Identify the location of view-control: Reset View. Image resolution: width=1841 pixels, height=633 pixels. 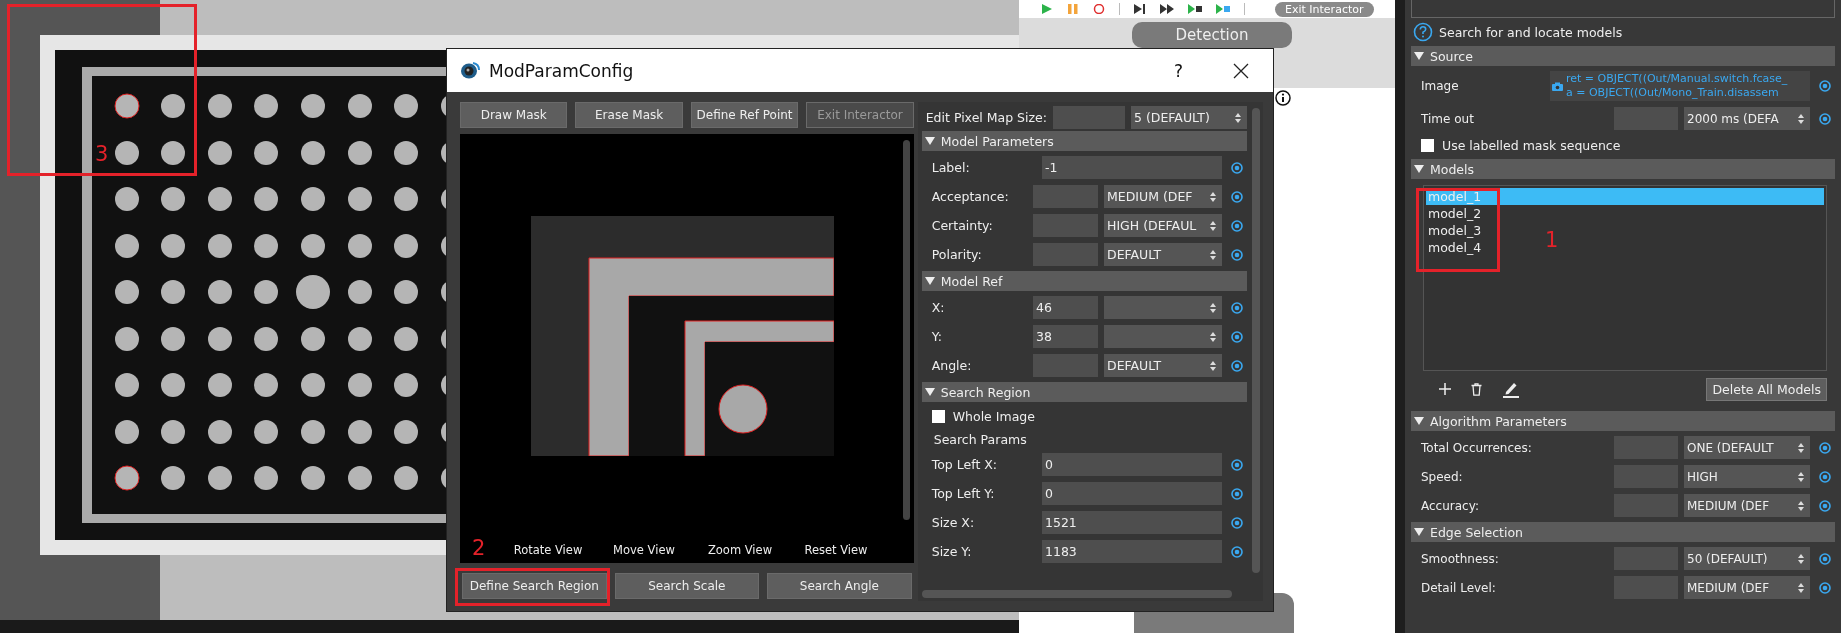
(836, 550).